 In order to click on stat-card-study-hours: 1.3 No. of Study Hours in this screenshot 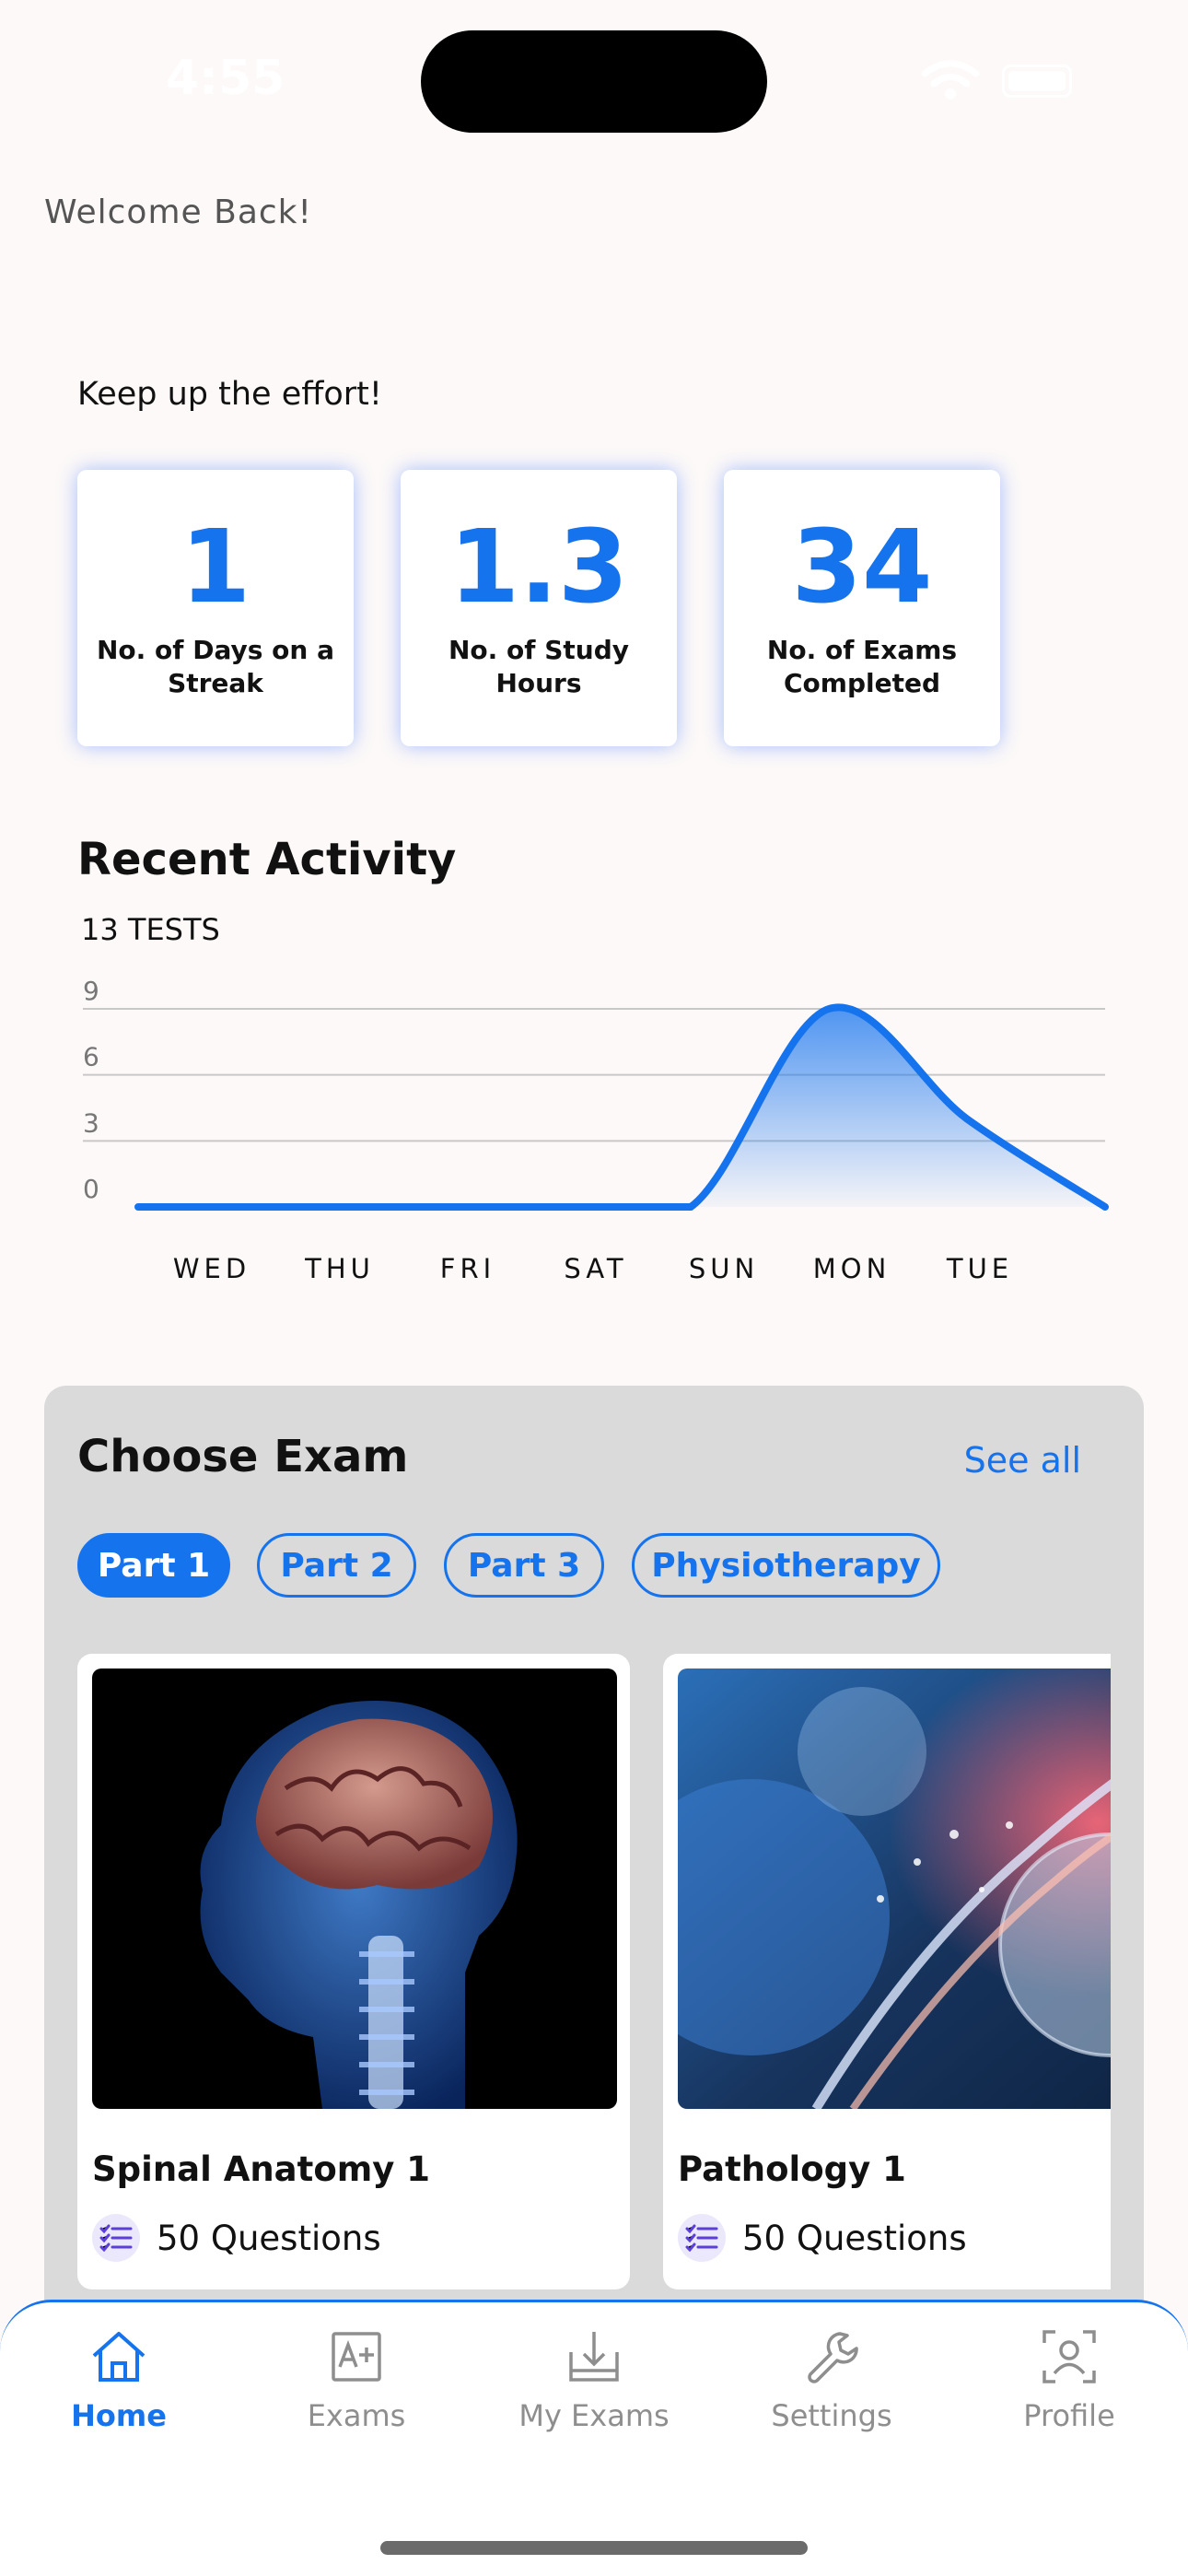, I will do `click(539, 608)`.